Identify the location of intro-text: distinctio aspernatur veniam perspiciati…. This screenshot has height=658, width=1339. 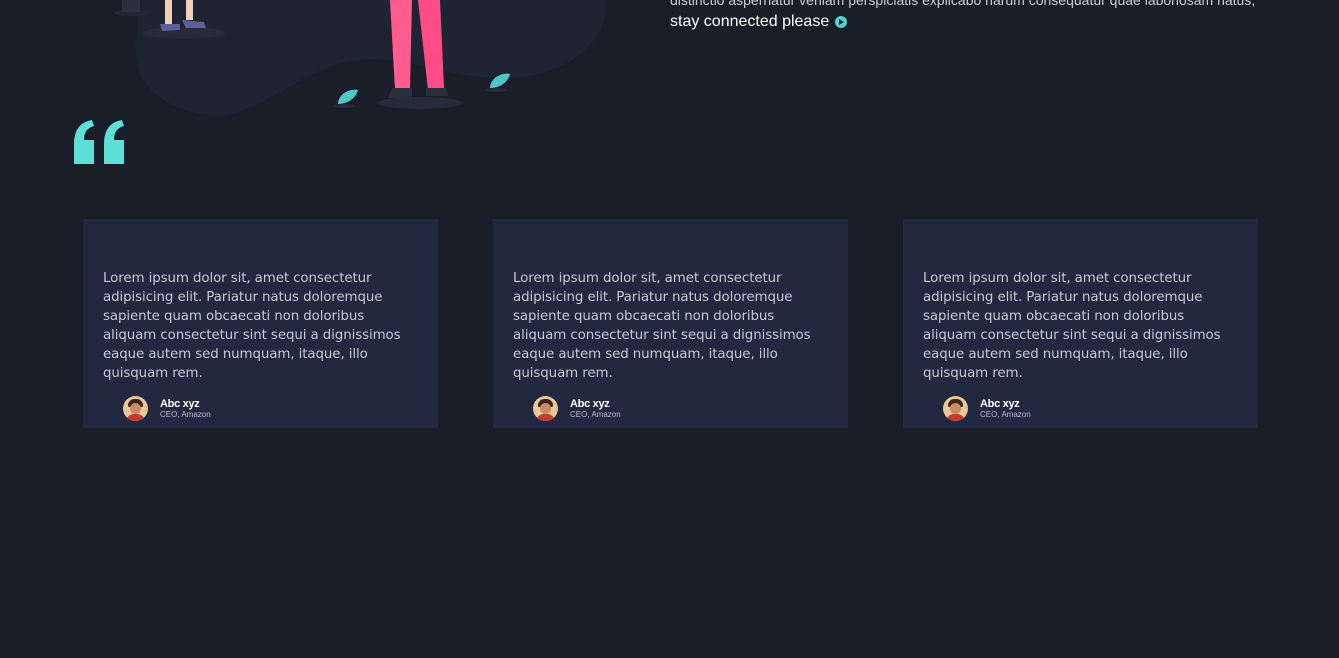
(963, 4).